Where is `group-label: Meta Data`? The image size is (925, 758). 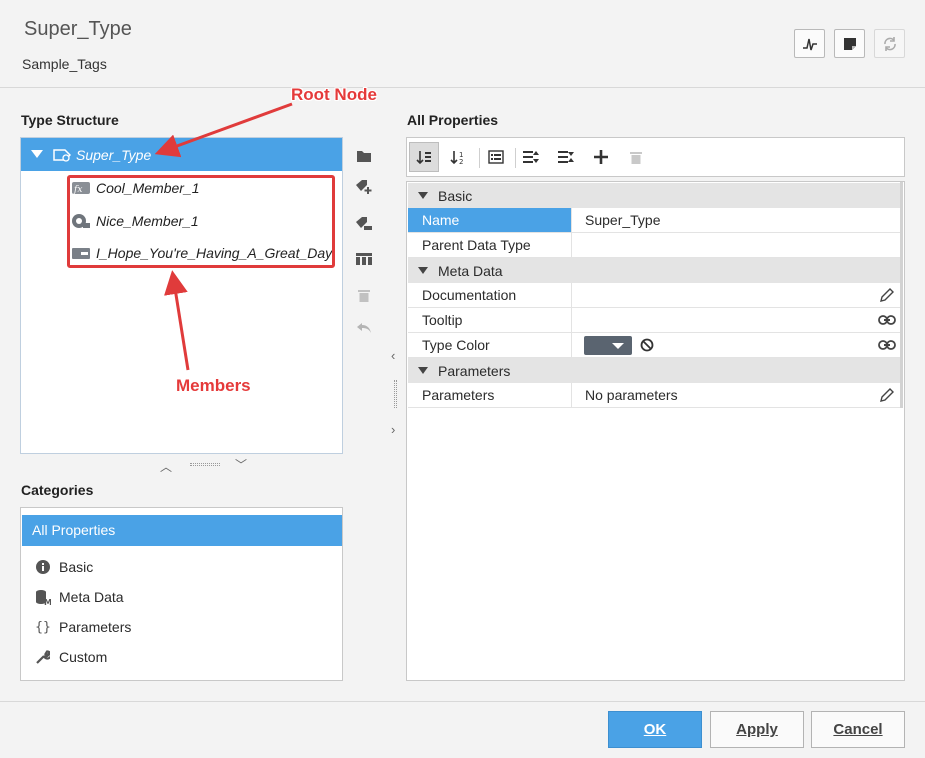
group-label: Meta Data is located at coordinates (470, 271).